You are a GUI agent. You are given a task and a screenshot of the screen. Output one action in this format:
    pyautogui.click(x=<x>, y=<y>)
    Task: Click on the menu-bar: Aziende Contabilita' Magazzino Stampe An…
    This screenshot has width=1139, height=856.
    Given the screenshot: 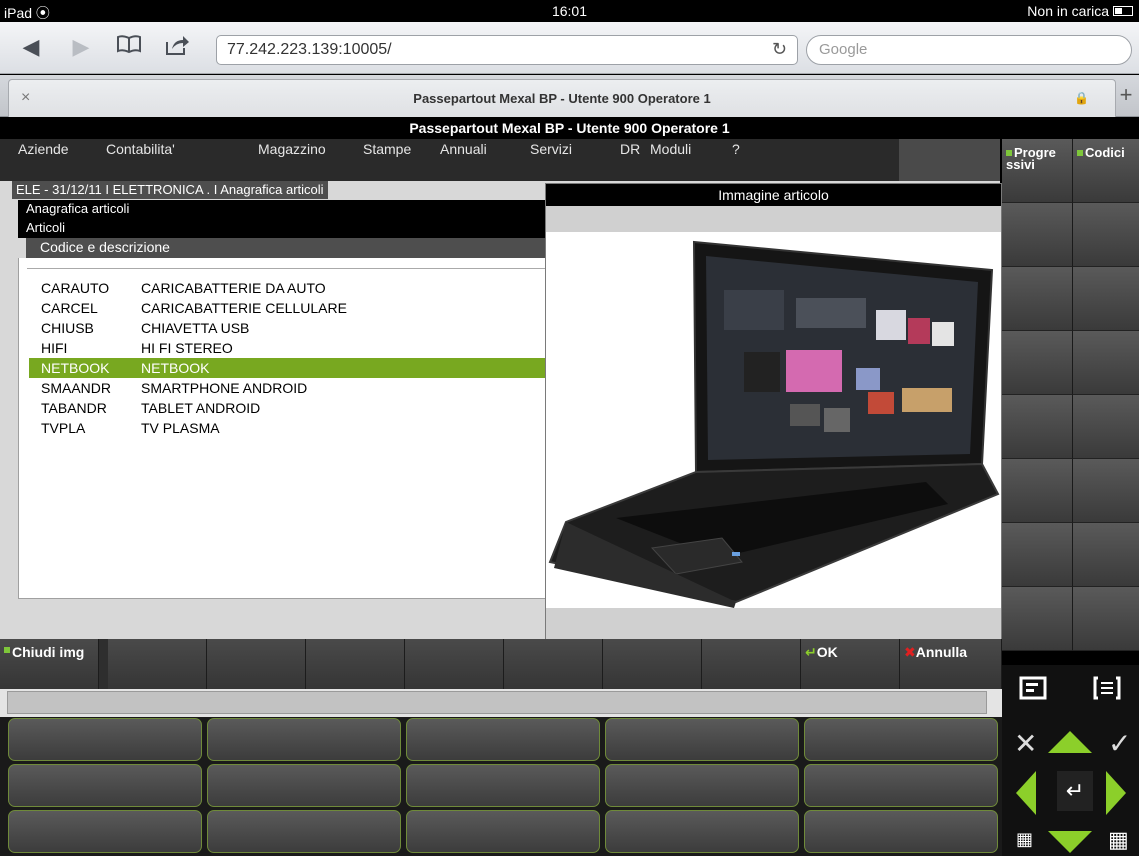 What is the action you would take?
    pyautogui.click(x=500, y=160)
    